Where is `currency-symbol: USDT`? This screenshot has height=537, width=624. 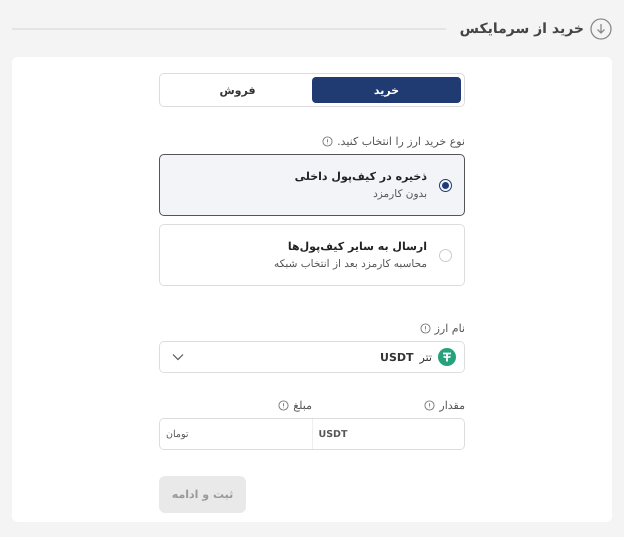
currency-symbol: USDT is located at coordinates (397, 357).